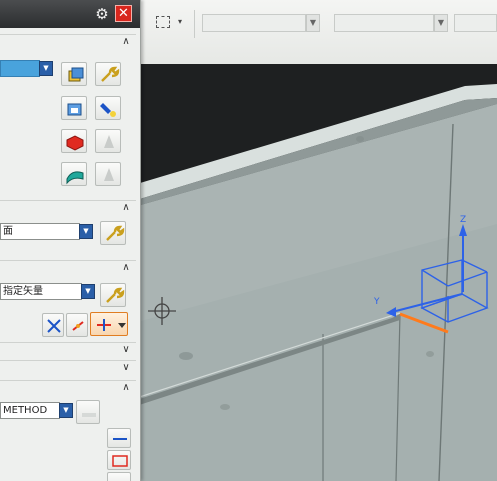 The image size is (497, 481). I want to click on face-dropdown: 面, so click(40, 231).